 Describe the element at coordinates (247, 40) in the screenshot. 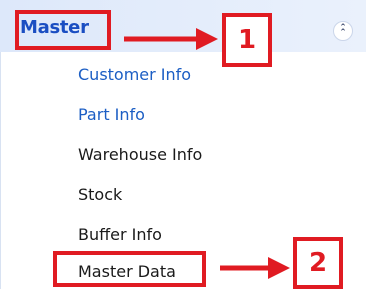

I see `callout-number-1: 1` at that location.